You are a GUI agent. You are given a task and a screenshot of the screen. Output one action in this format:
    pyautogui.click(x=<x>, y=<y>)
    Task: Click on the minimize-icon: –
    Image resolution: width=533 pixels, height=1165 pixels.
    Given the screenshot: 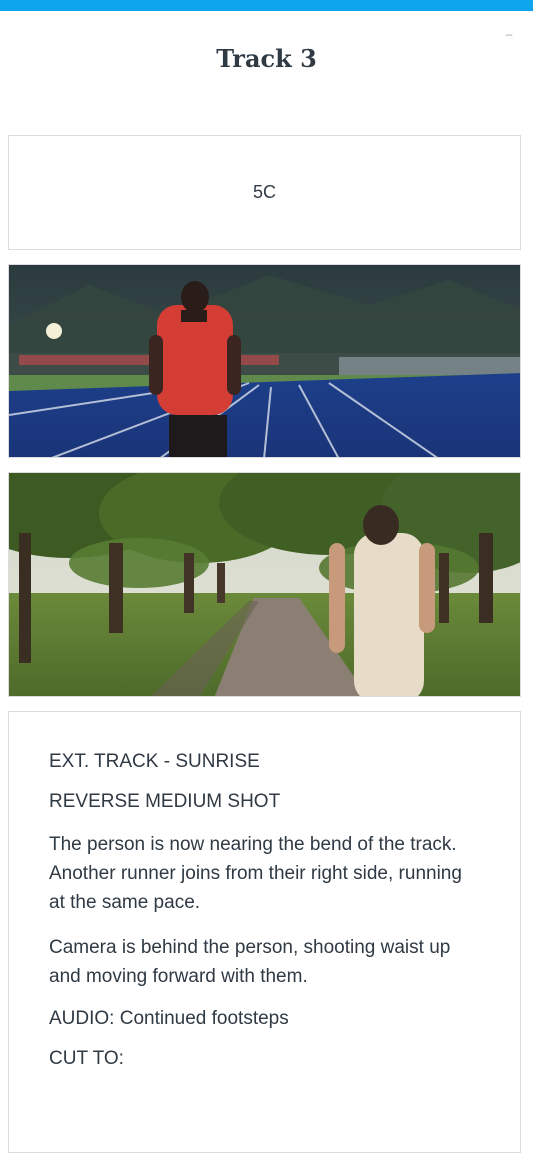 What is the action you would take?
    pyautogui.click(x=509, y=34)
    